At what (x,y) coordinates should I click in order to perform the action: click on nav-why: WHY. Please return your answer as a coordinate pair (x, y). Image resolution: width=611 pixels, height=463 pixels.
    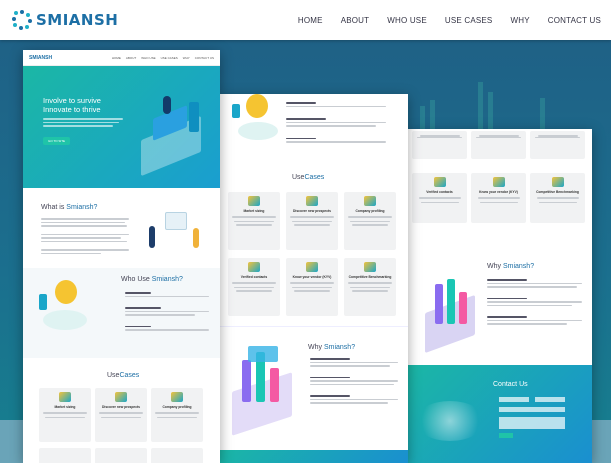
    Looking at the image, I should click on (519, 20).